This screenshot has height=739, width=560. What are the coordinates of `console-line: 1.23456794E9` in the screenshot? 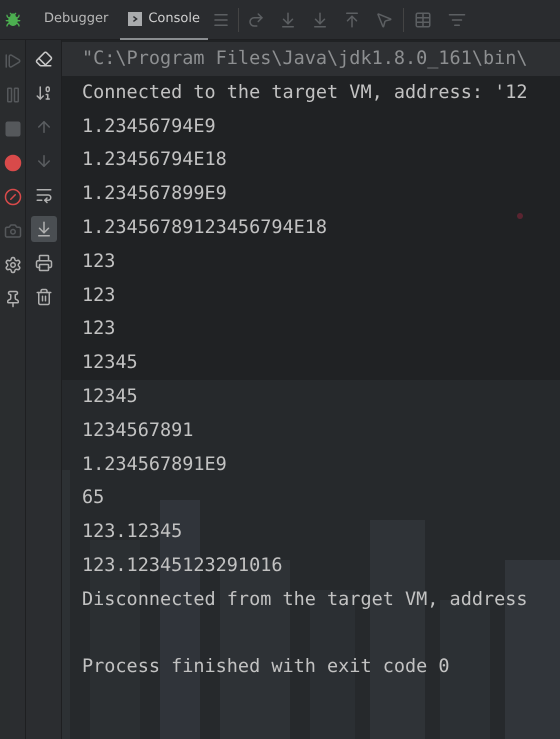 It's located at (149, 126).